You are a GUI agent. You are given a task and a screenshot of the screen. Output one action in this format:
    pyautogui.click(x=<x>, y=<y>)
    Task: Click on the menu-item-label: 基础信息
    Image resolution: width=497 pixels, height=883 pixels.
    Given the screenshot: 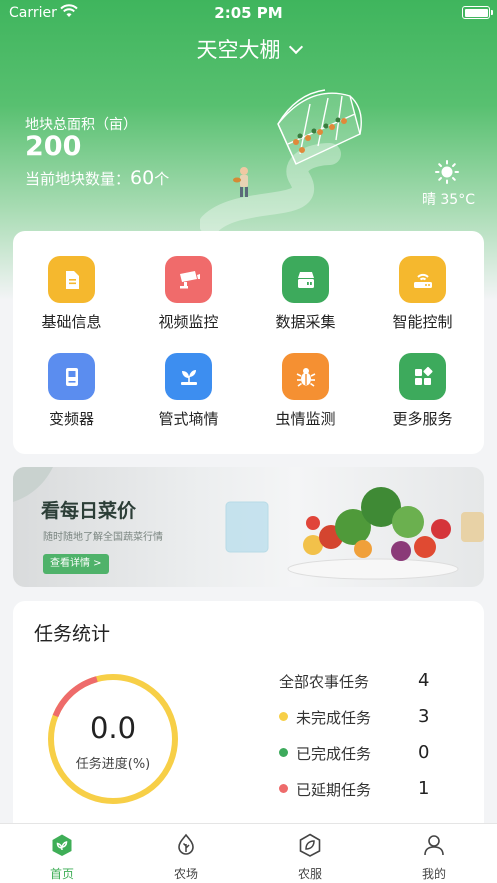 What is the action you would take?
    pyautogui.click(x=71, y=322)
    